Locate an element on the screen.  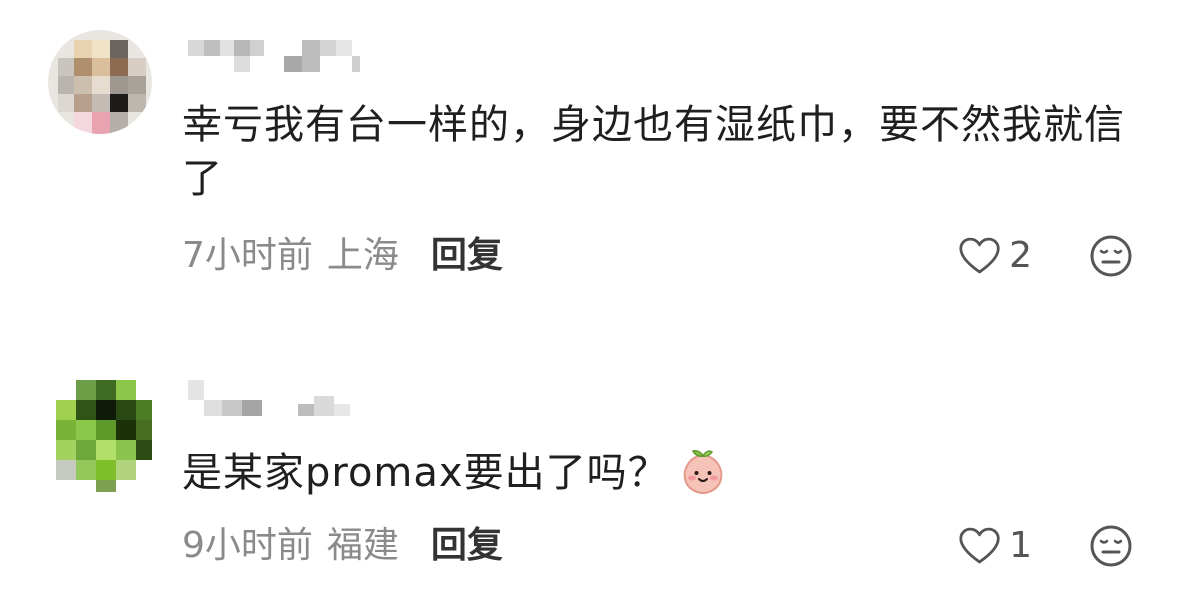
like-count: 2 is located at coordinates (1020, 255).